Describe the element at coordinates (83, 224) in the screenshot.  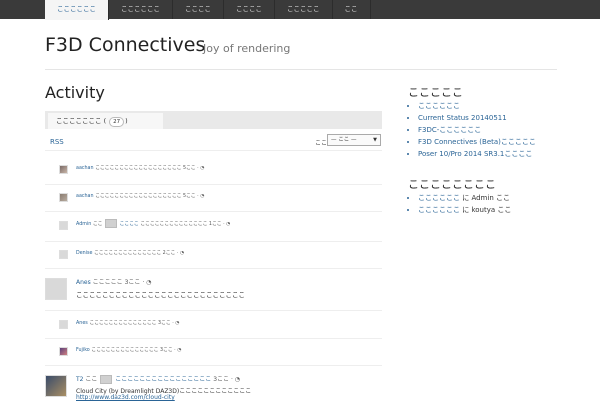
I see `user-link: Admin` at that location.